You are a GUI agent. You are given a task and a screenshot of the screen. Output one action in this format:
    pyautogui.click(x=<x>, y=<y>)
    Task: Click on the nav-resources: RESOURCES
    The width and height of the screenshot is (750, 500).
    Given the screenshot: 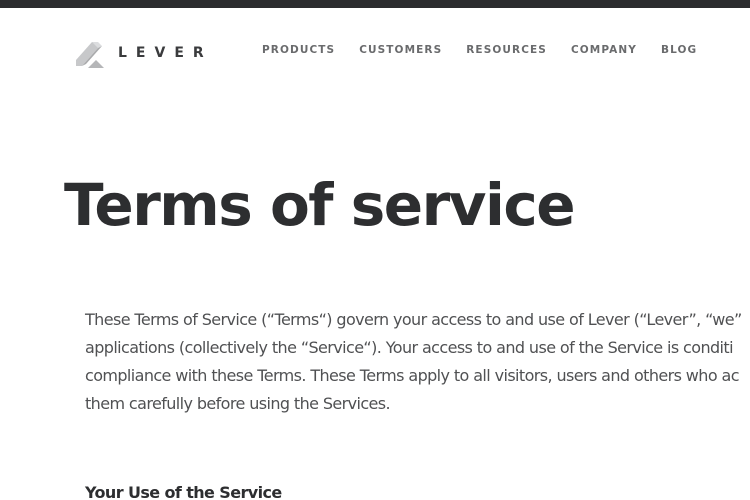 What is the action you would take?
    pyautogui.click(x=506, y=50)
    